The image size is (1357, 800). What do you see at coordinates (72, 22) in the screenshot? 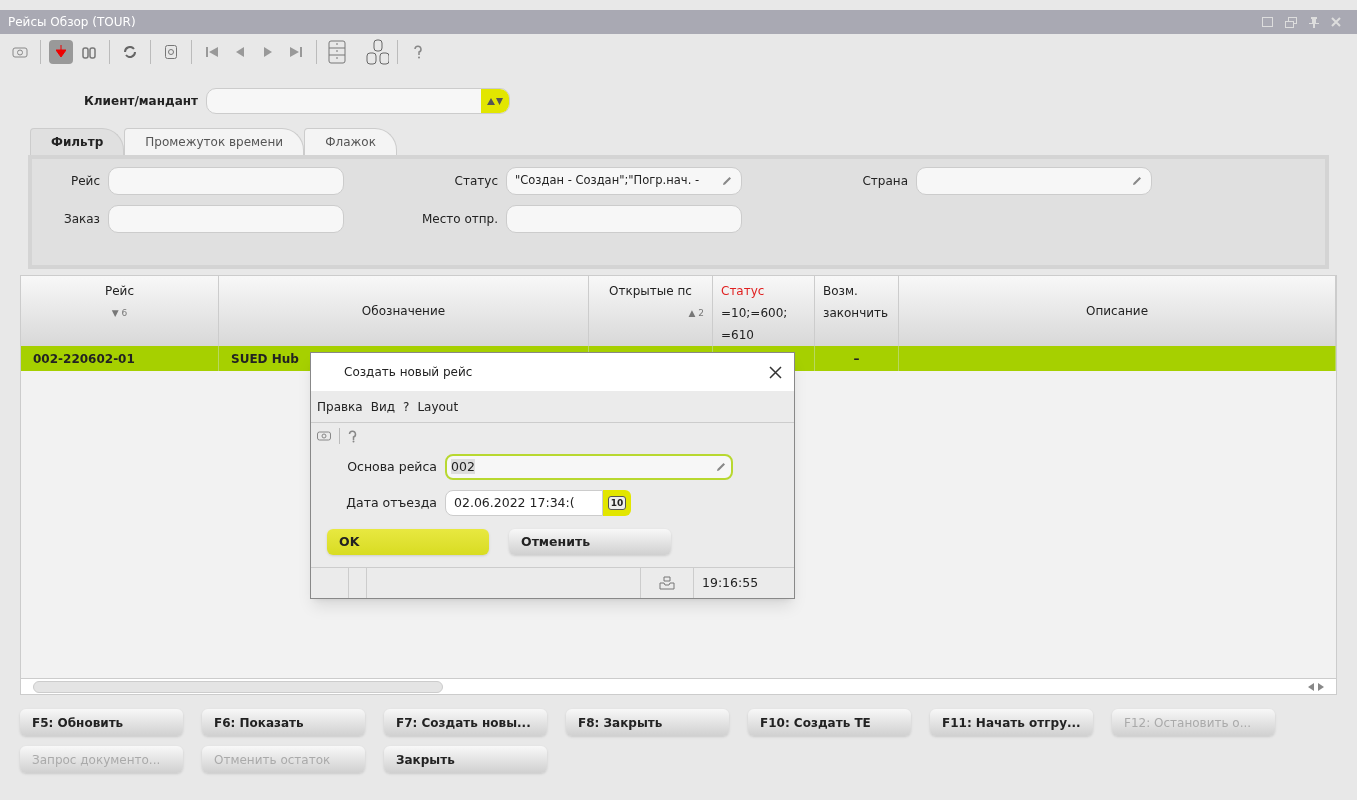
I see `window-title: Рейсы Обзор (TOUR)` at bounding box center [72, 22].